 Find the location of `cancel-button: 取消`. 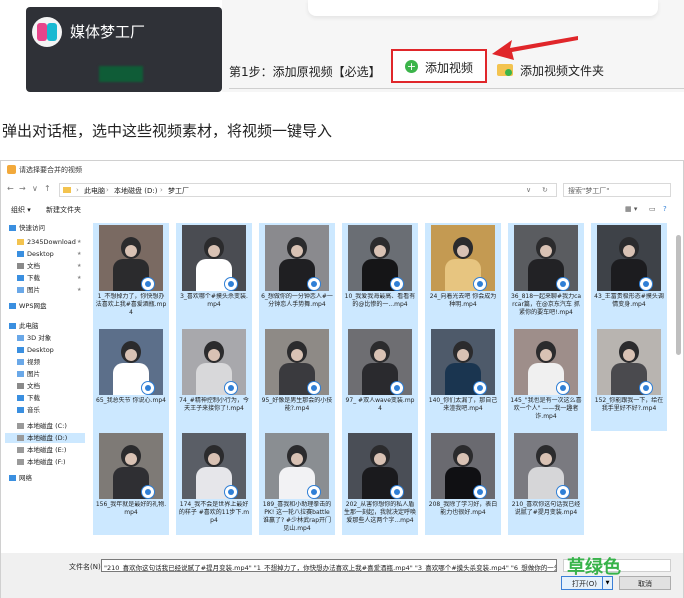

cancel-button: 取消 is located at coordinates (645, 583).